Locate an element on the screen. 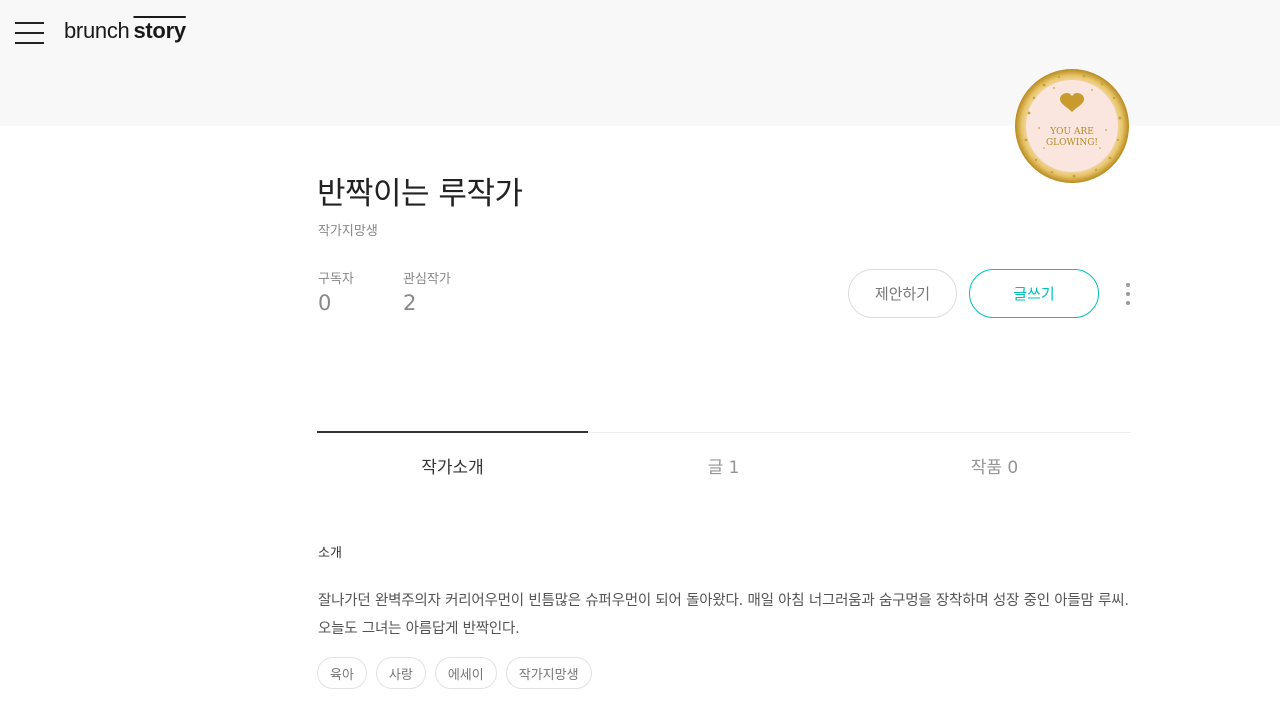 The width and height of the screenshot is (1280, 720). tab-works: 작품 0 is located at coordinates (994, 465).